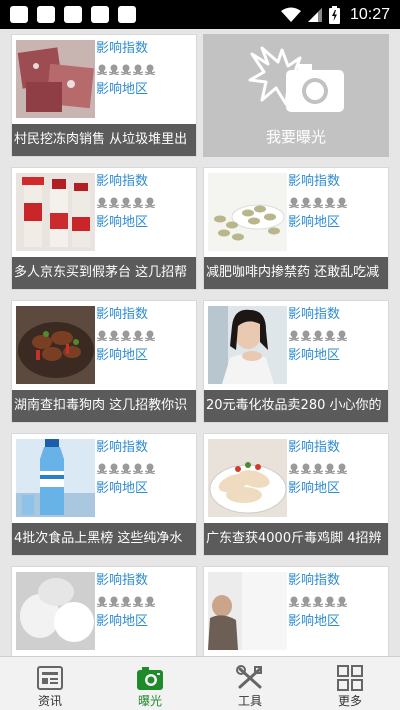 The image size is (400, 710). Describe the element at coordinates (247, 212) in the screenshot. I see `pills-image` at that location.